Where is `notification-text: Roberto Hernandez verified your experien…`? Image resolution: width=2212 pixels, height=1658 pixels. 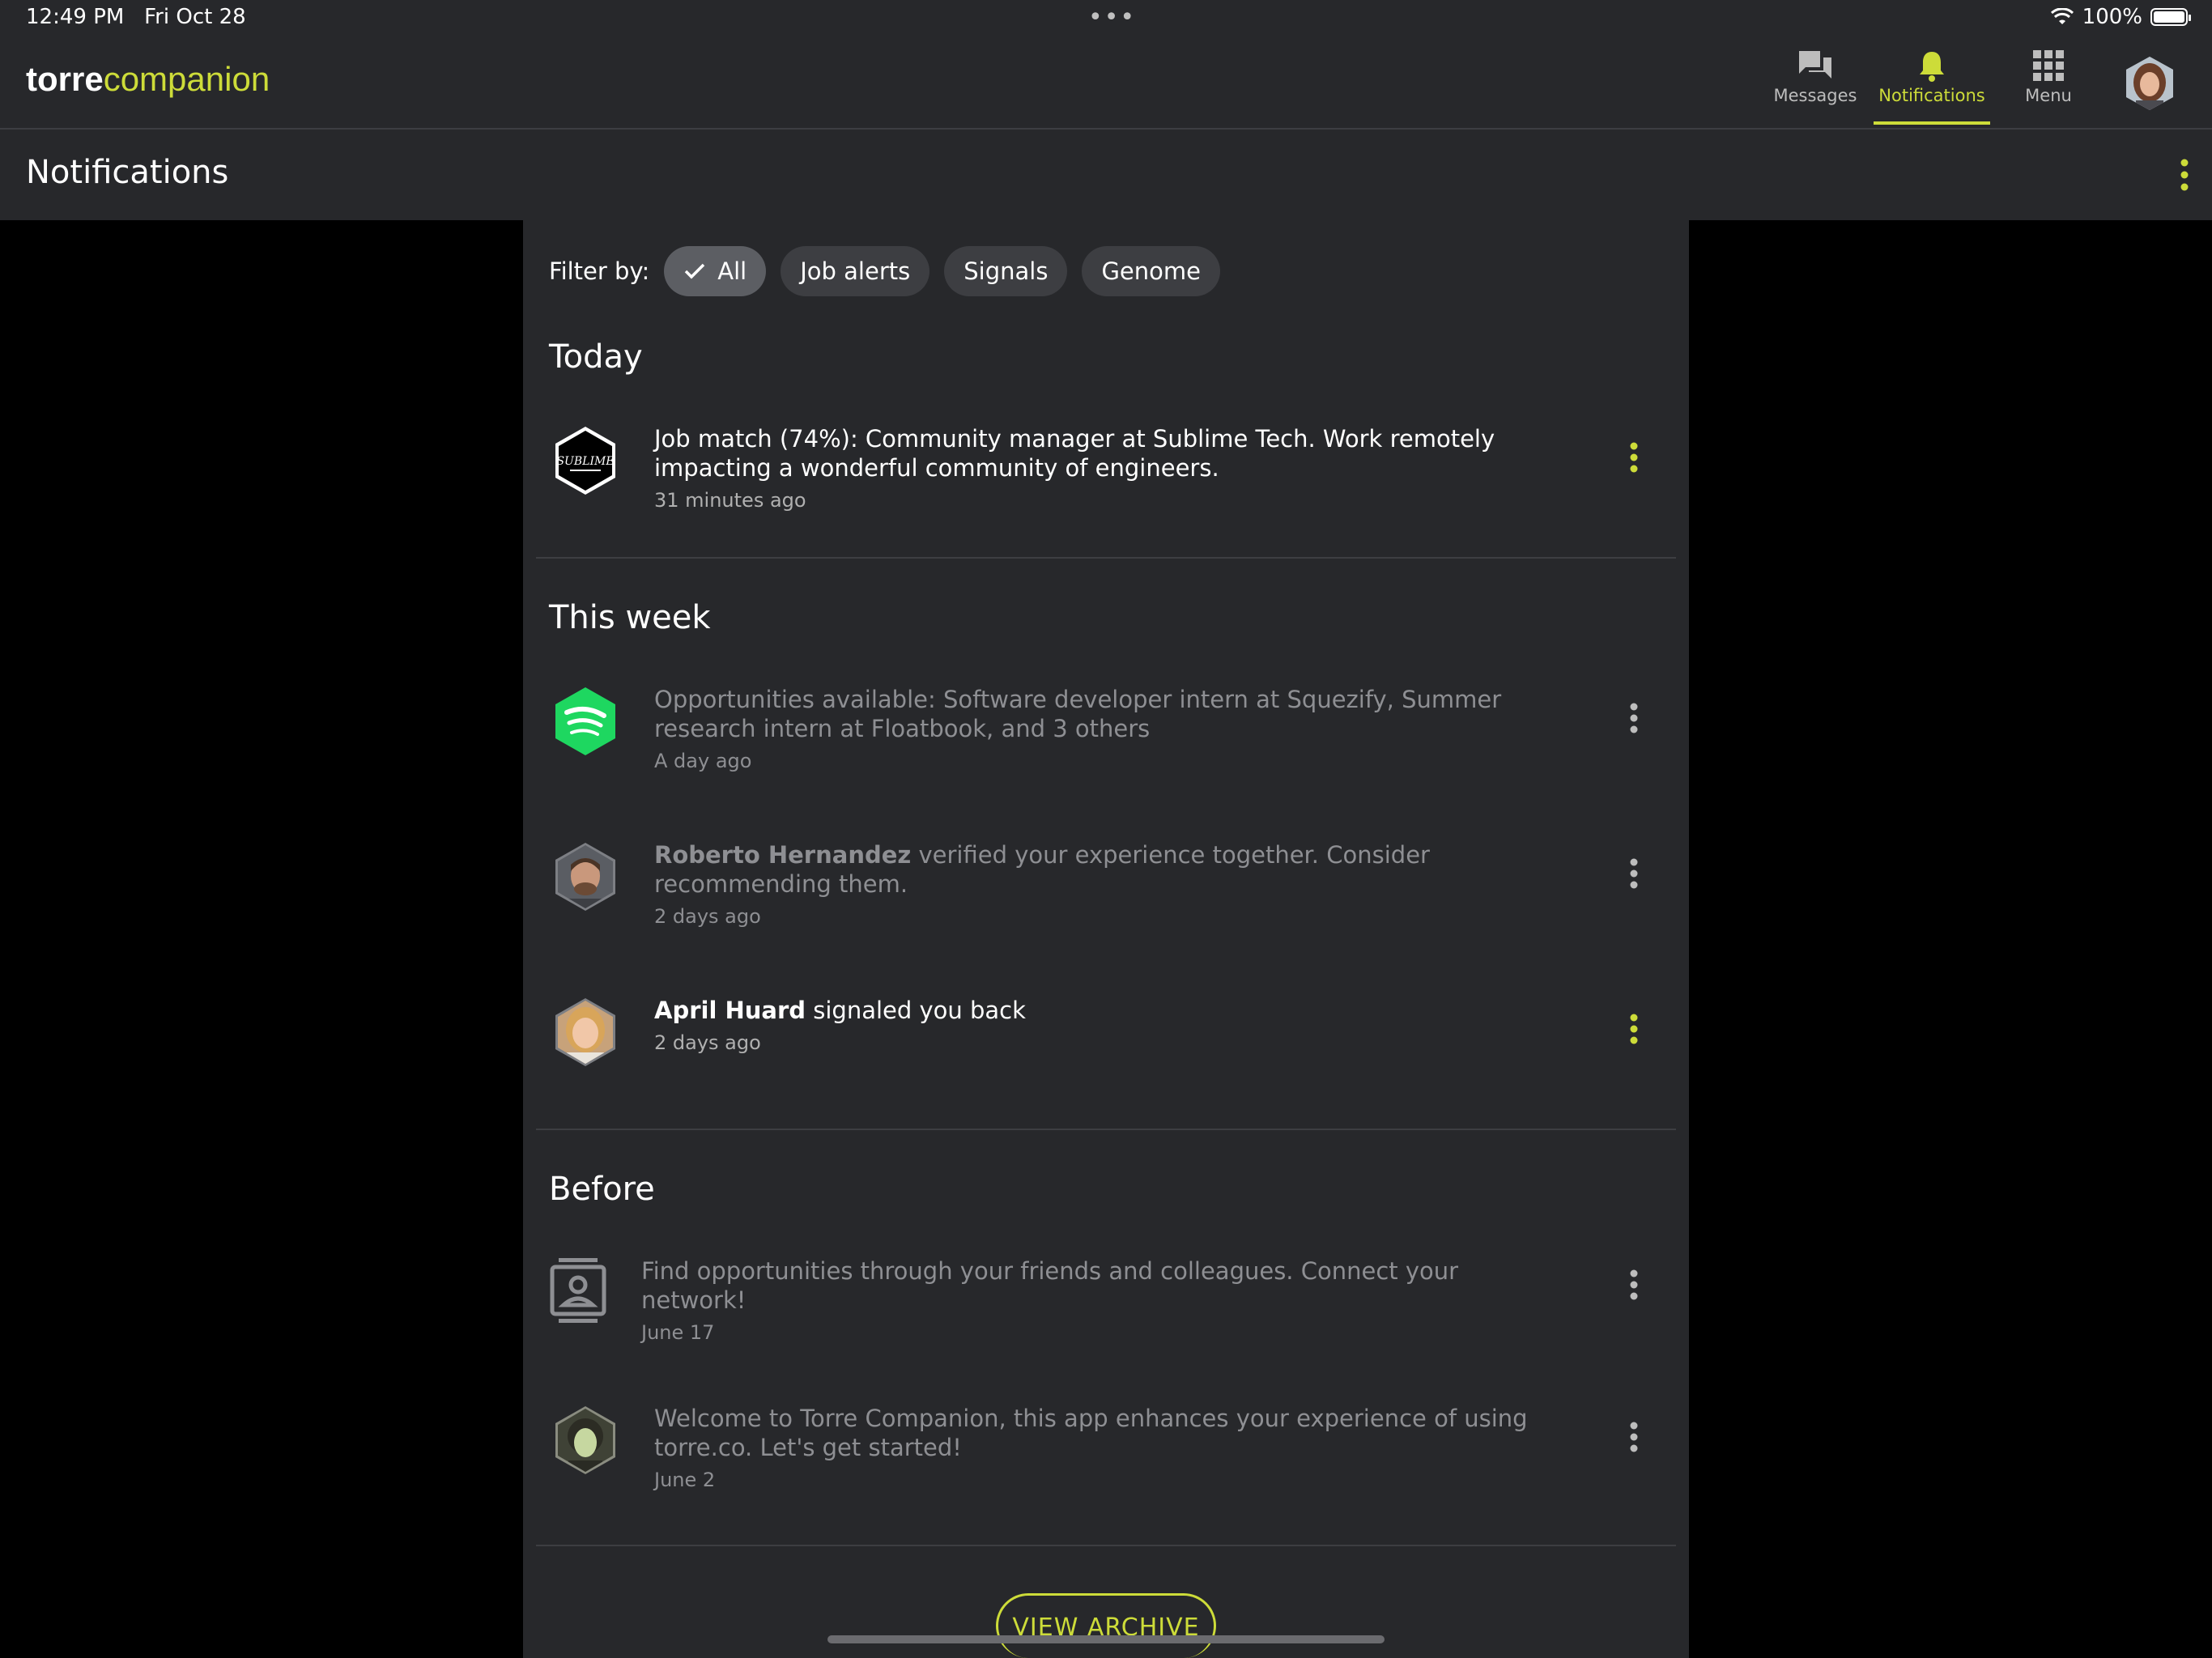 notification-text: Roberto Hernandez verified your experien… is located at coordinates (1042, 869).